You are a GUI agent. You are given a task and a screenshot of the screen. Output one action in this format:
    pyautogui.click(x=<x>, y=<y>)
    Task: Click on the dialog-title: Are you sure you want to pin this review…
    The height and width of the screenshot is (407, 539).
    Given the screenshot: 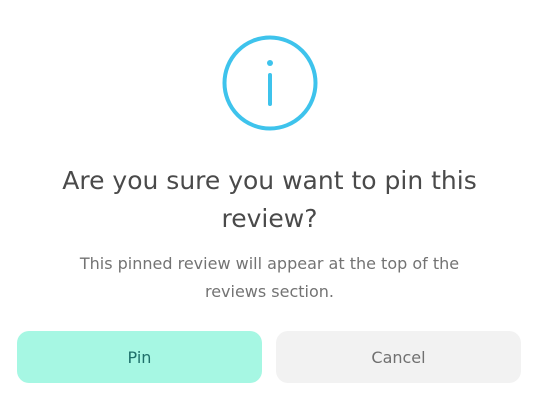 What is the action you would take?
    pyautogui.click(x=269, y=199)
    